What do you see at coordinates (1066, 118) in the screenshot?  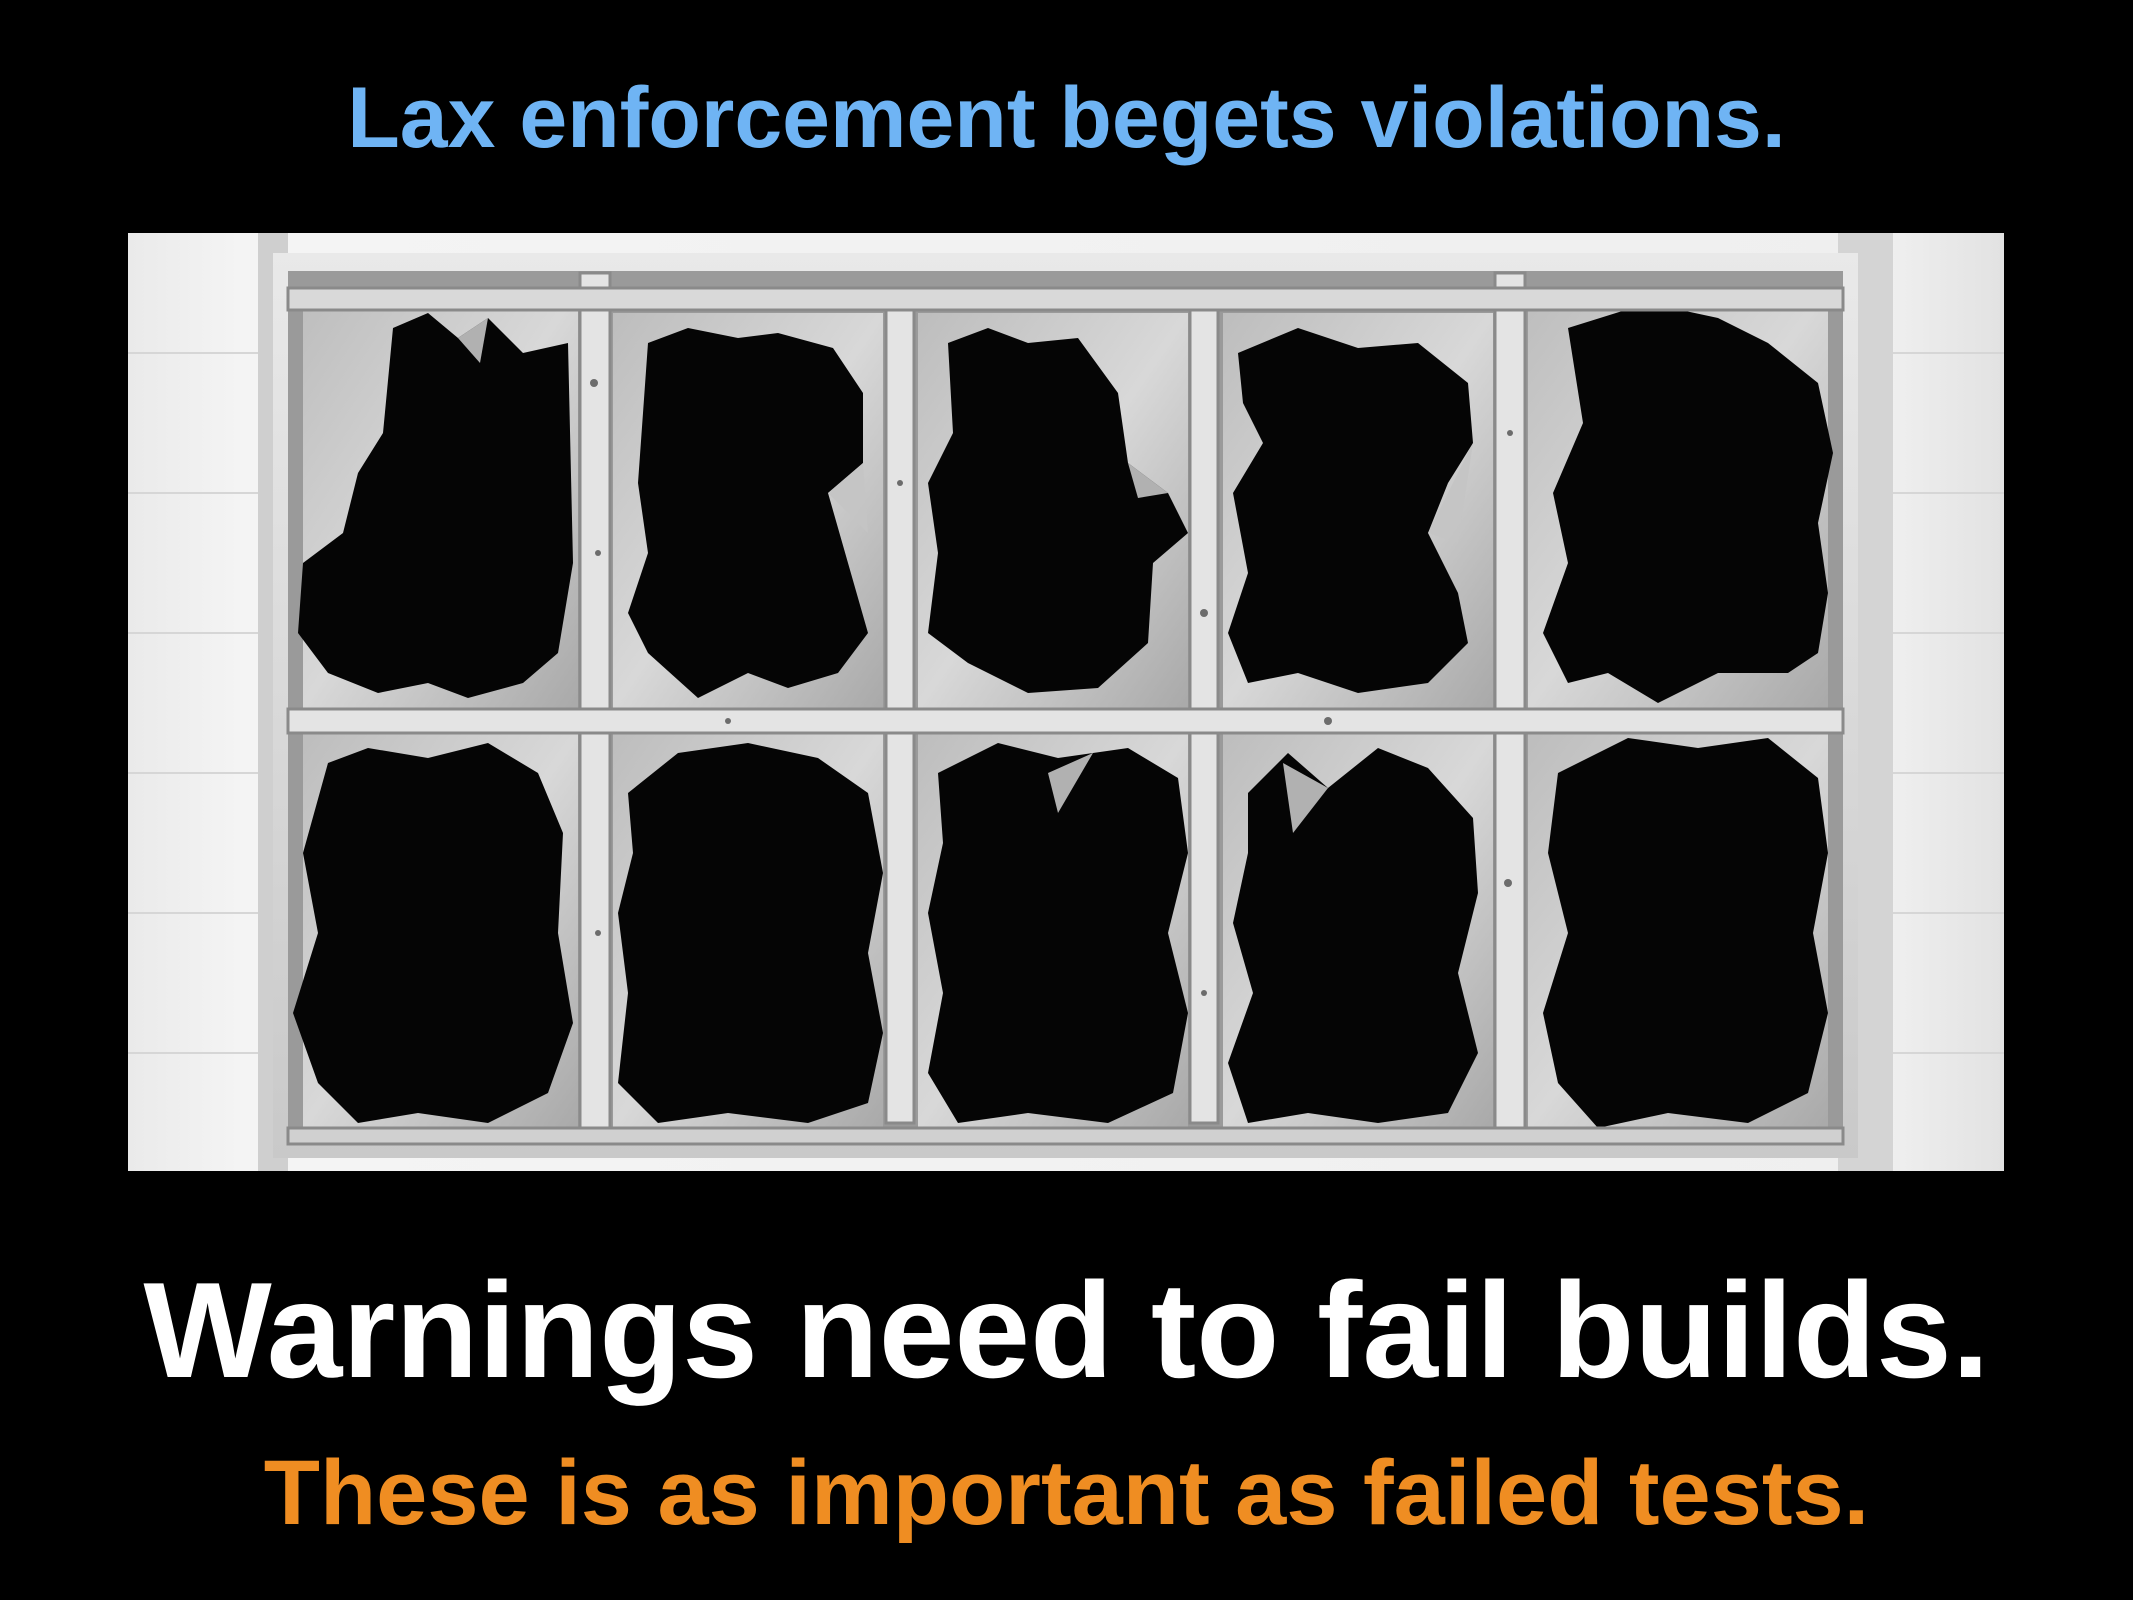 I see `top-caption: Lax enforcement begets violations.` at bounding box center [1066, 118].